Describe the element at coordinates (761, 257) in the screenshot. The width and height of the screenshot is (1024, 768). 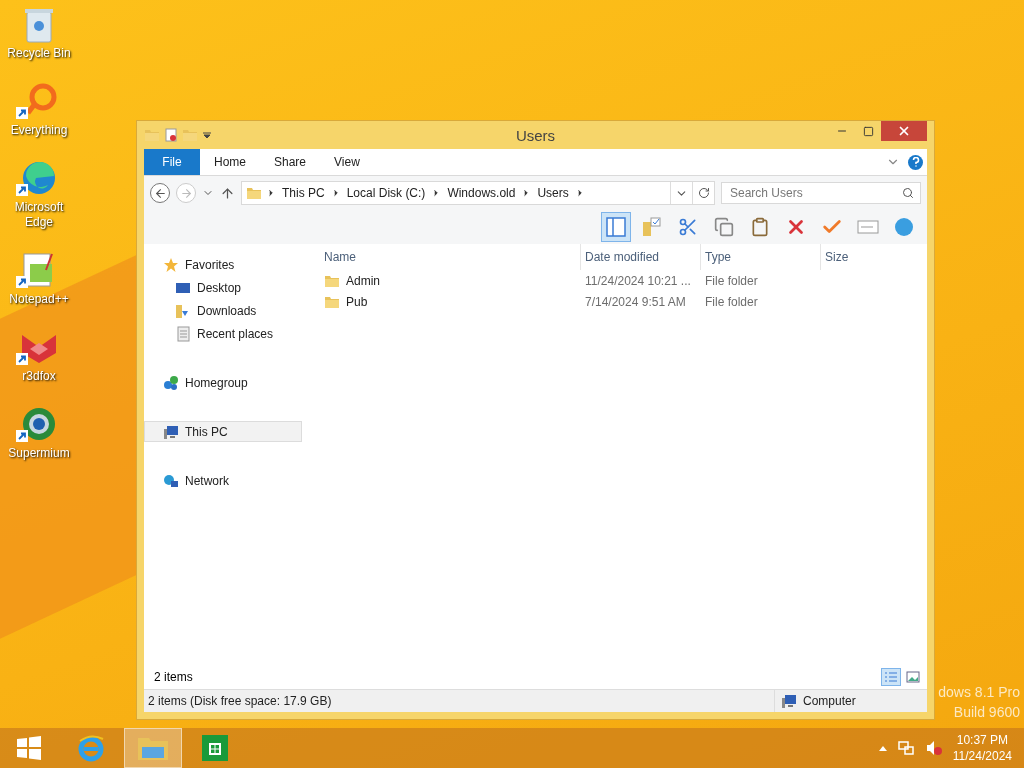
I see `column-header: Type` at that location.